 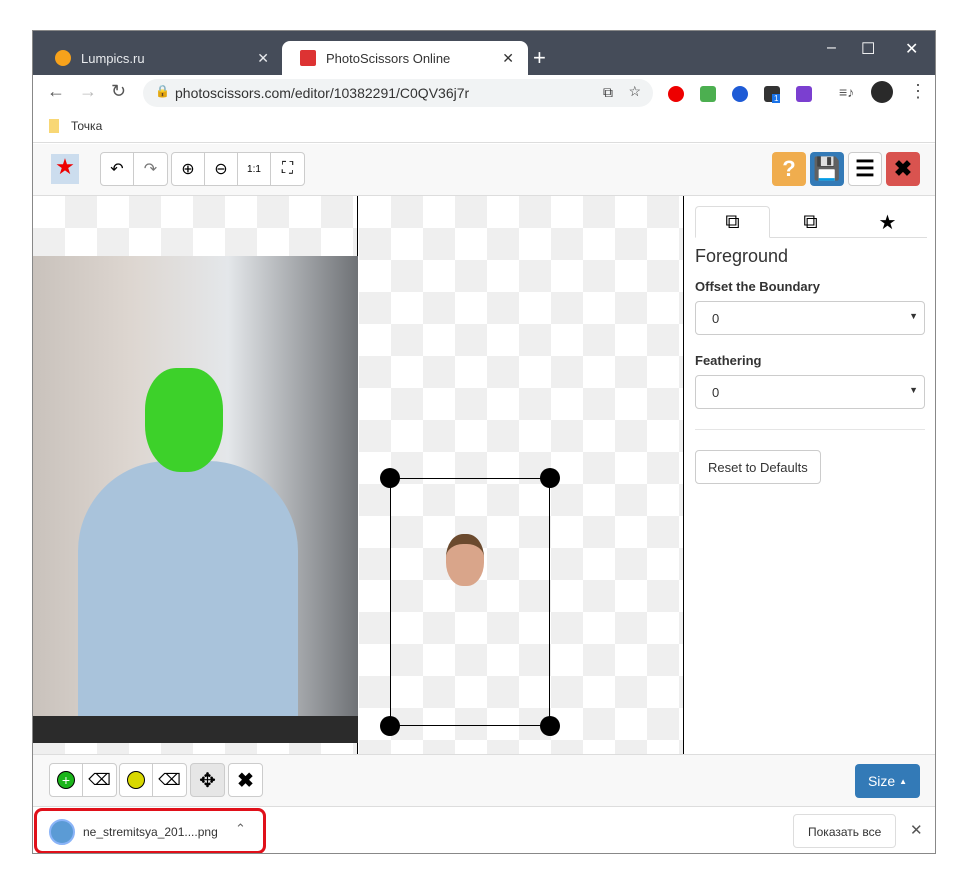 I want to click on extension-badge: 1, so click(x=776, y=98).